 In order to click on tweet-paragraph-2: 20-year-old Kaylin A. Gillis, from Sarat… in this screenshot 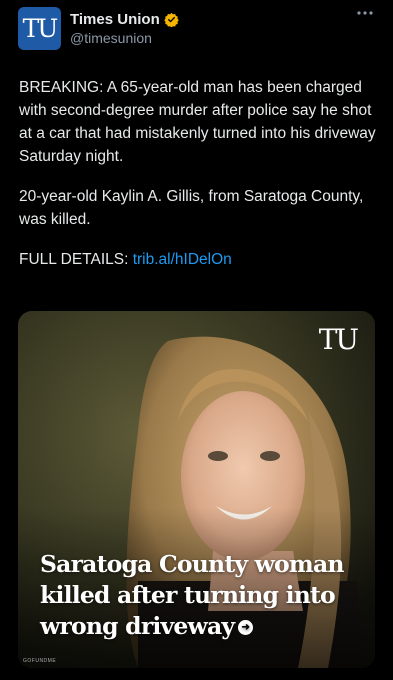, I will do `click(191, 208)`.